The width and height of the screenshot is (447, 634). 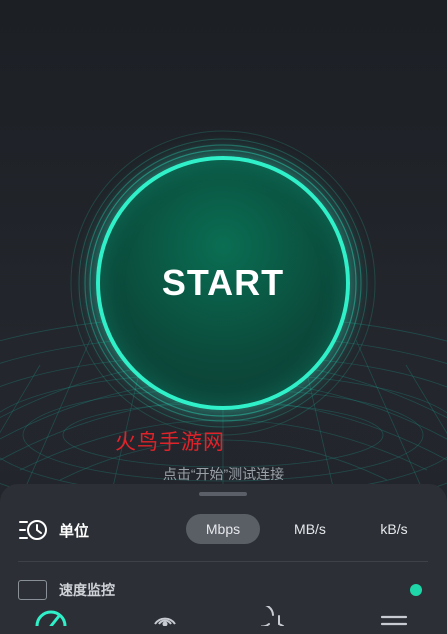 What do you see at coordinates (223, 613) in the screenshot?
I see `bottom-tab-bar` at bounding box center [223, 613].